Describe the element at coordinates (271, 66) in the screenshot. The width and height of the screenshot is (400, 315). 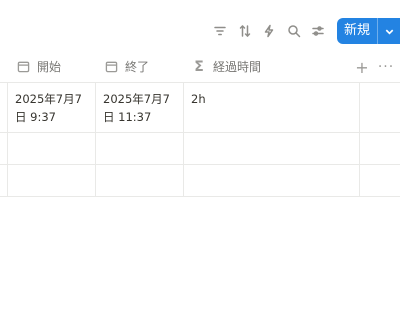
I see `column-header-elapsed: Σ 経過時間` at that location.